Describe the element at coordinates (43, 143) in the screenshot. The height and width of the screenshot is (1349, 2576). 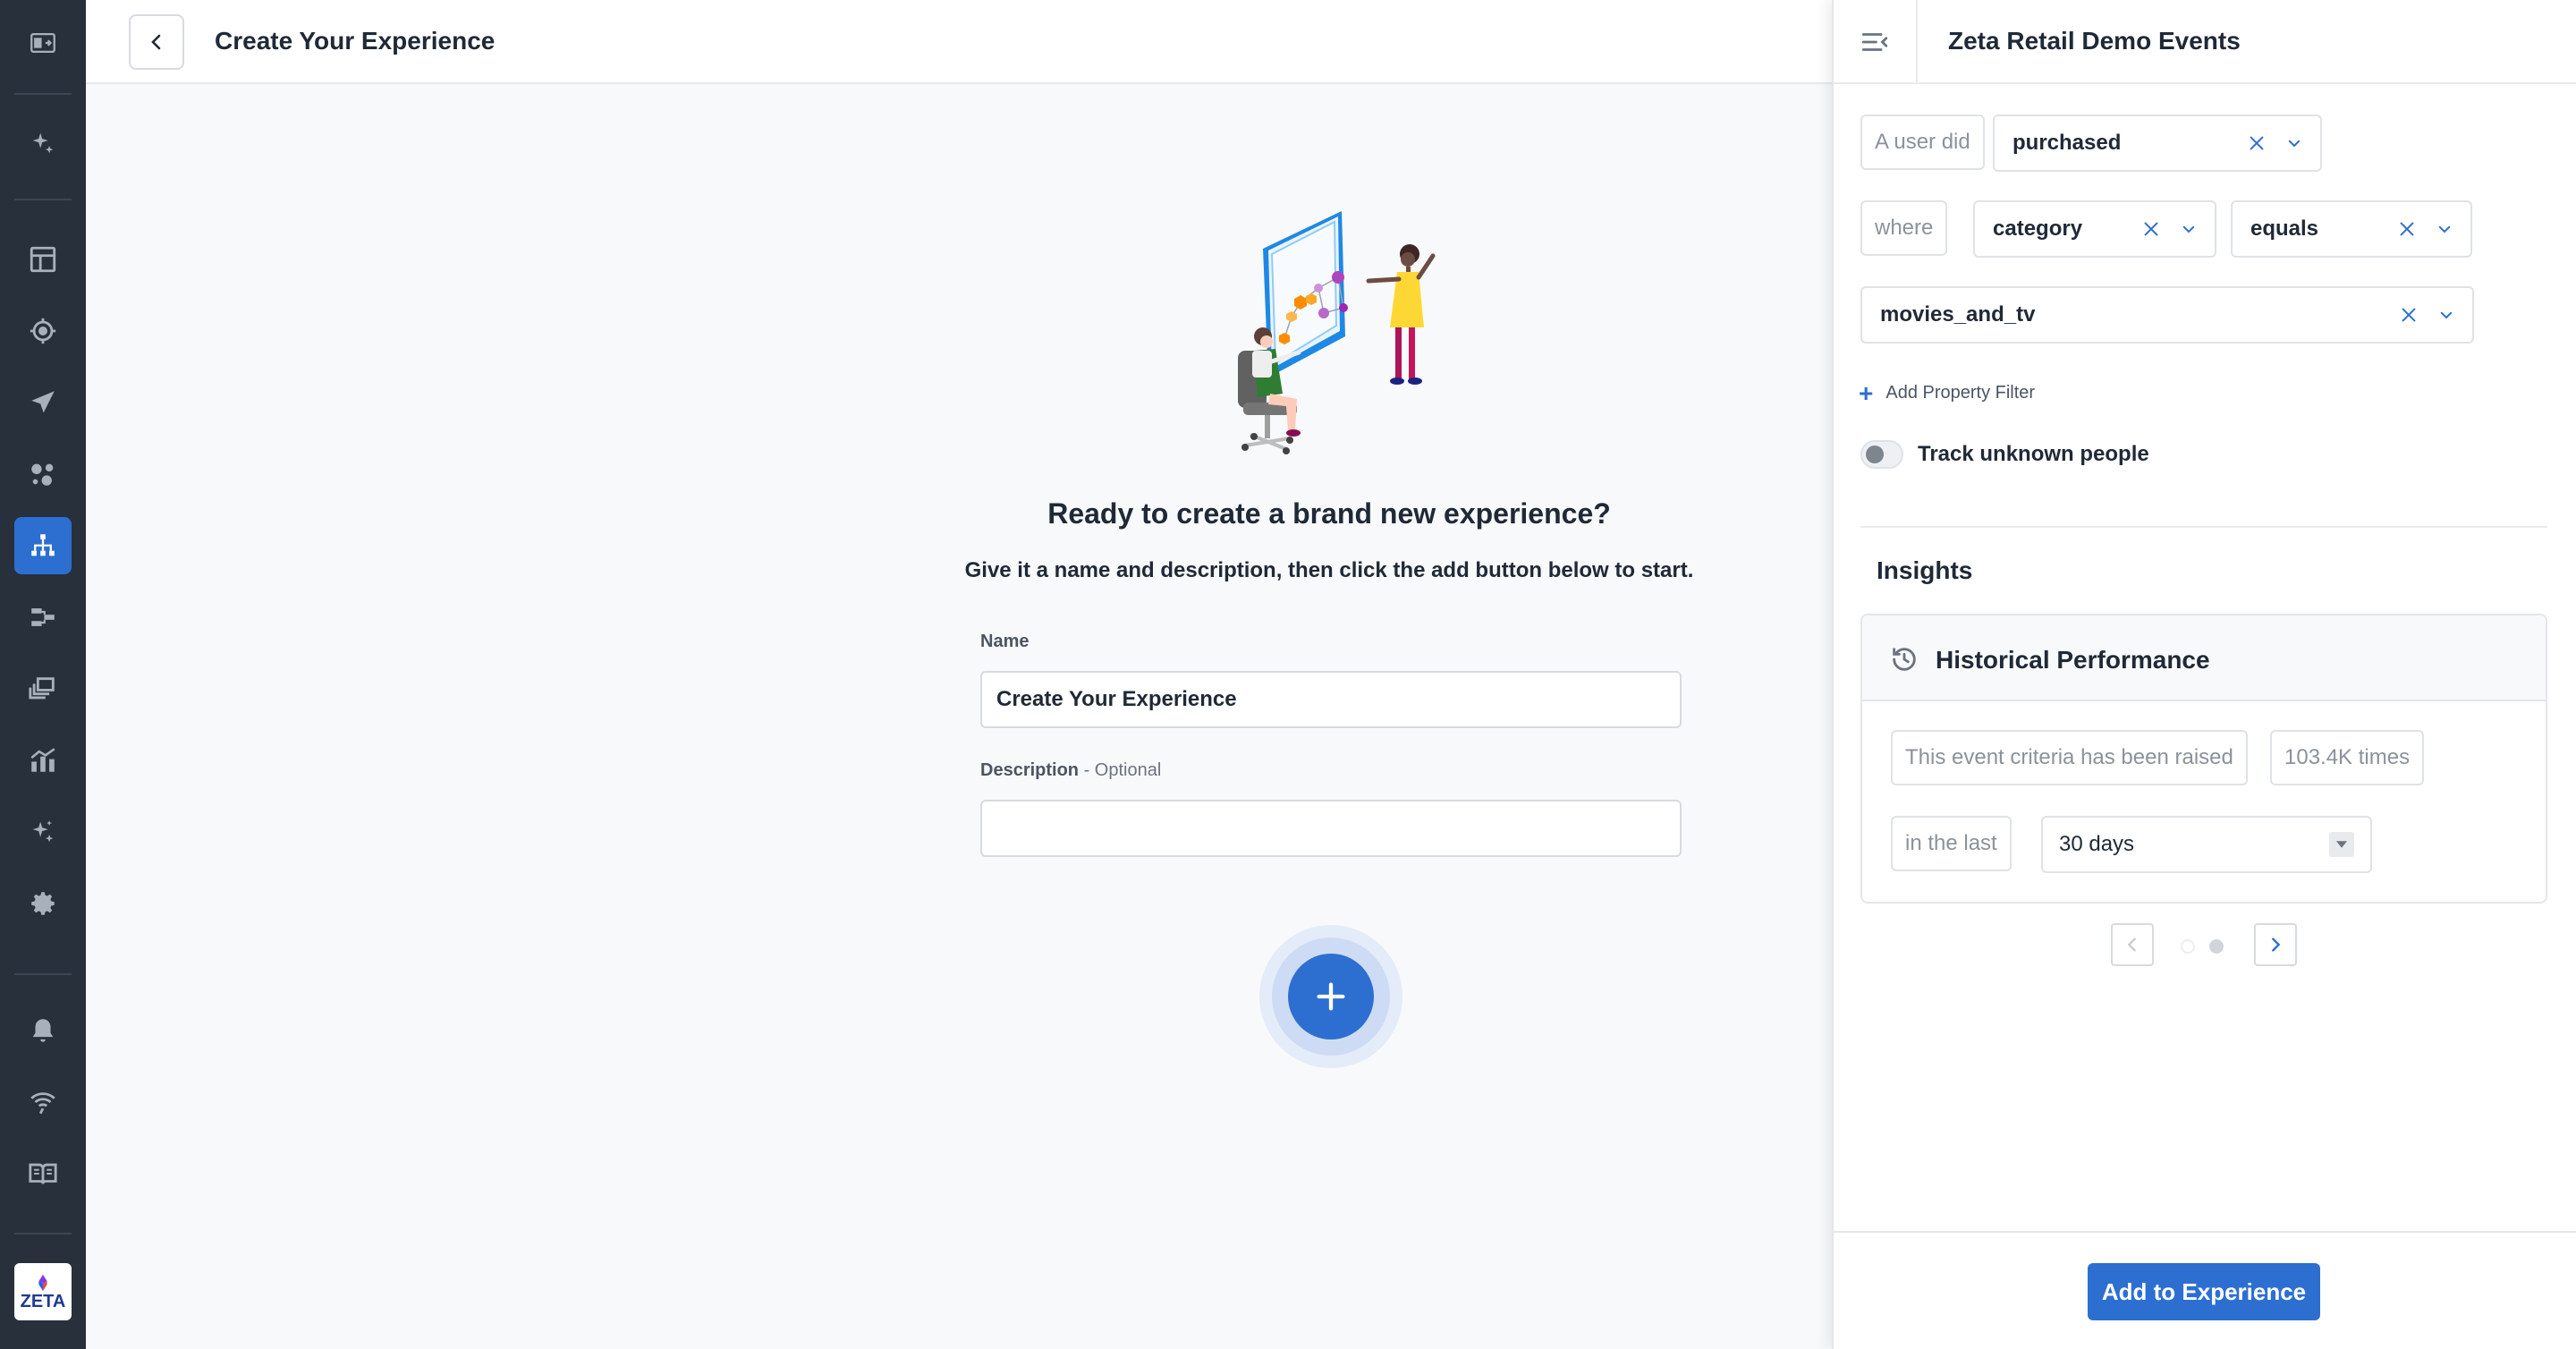
I see `sparkle-icon` at that location.